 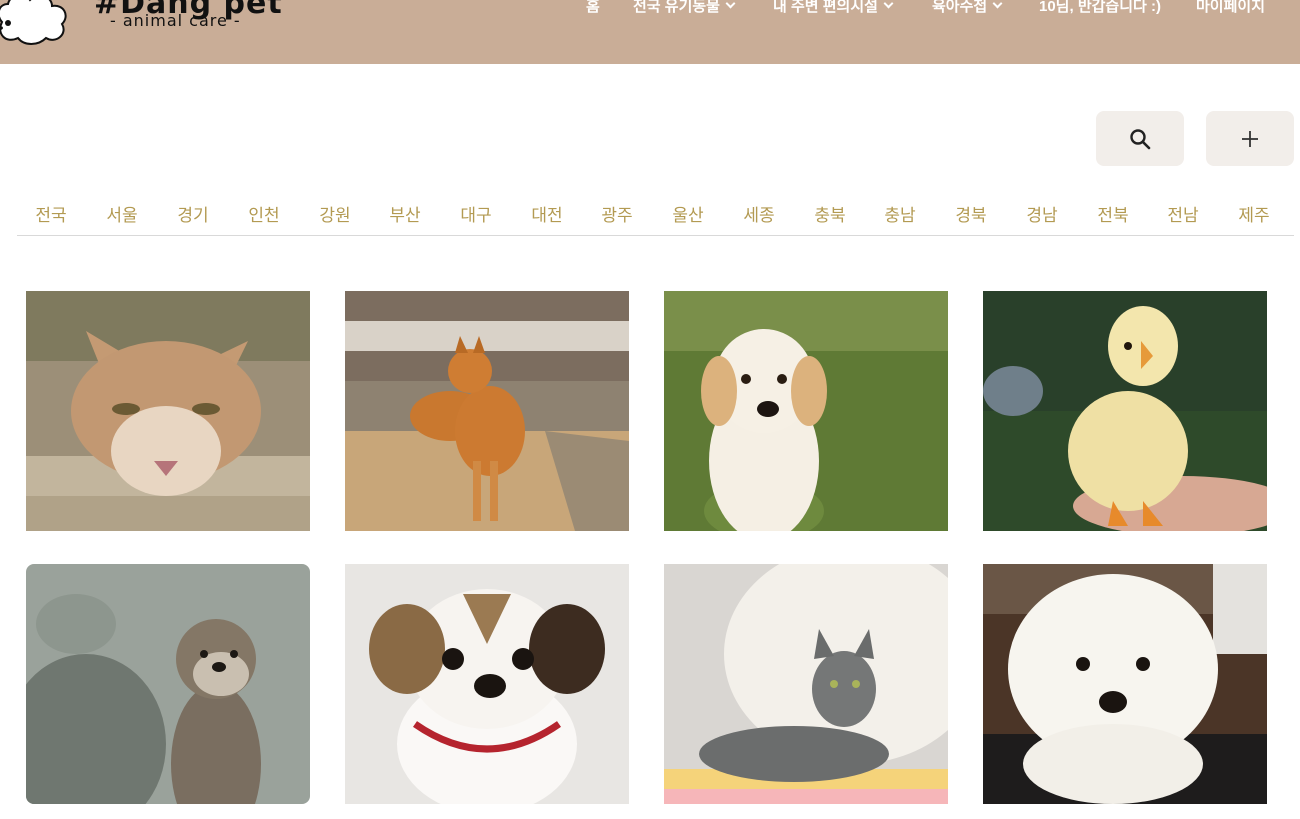 I want to click on nav-home: 홈, so click(x=593, y=7).